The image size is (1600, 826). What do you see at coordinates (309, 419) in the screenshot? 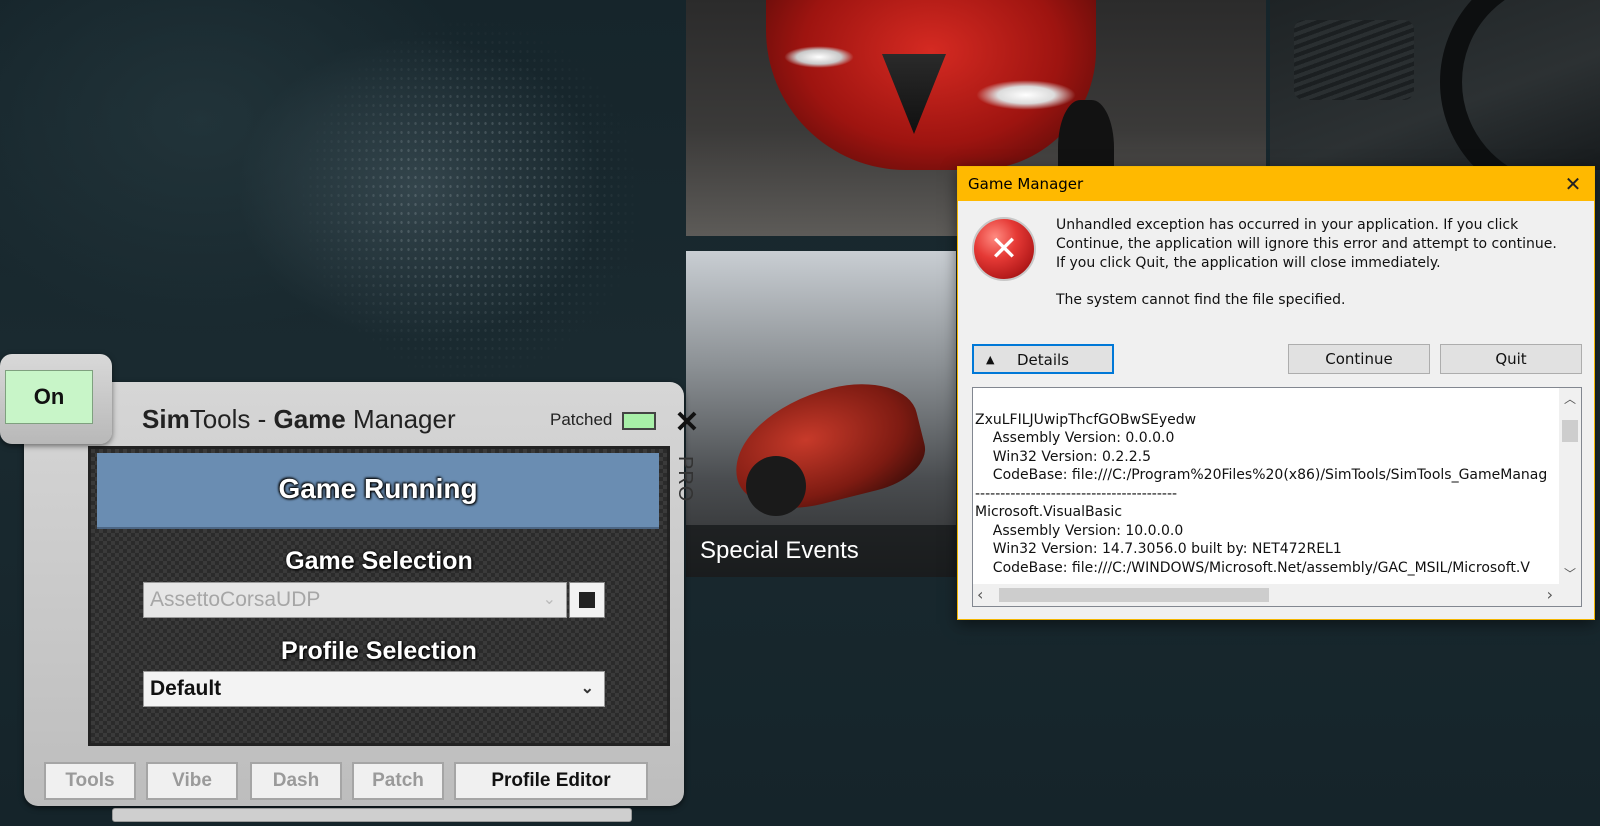
I see `title-game: Game` at bounding box center [309, 419].